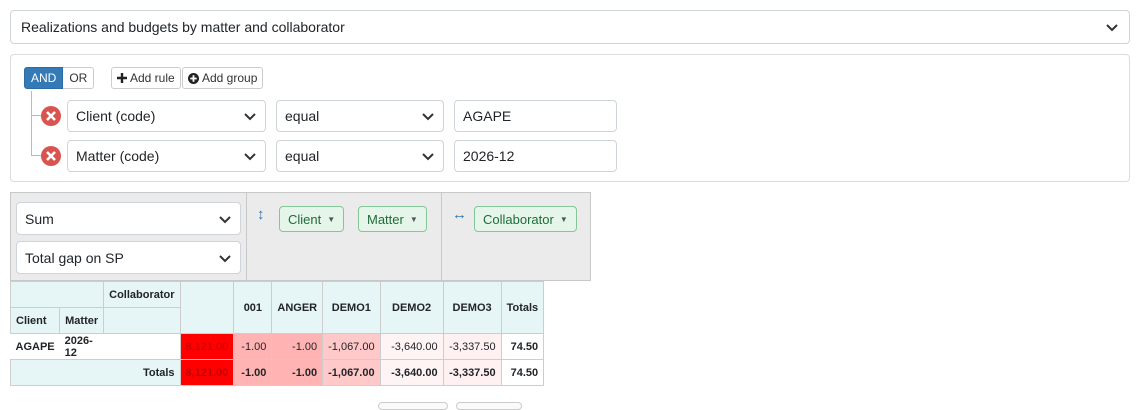 The width and height of the screenshot is (1140, 410). I want to click on col-header: DEMO1, so click(351, 307).